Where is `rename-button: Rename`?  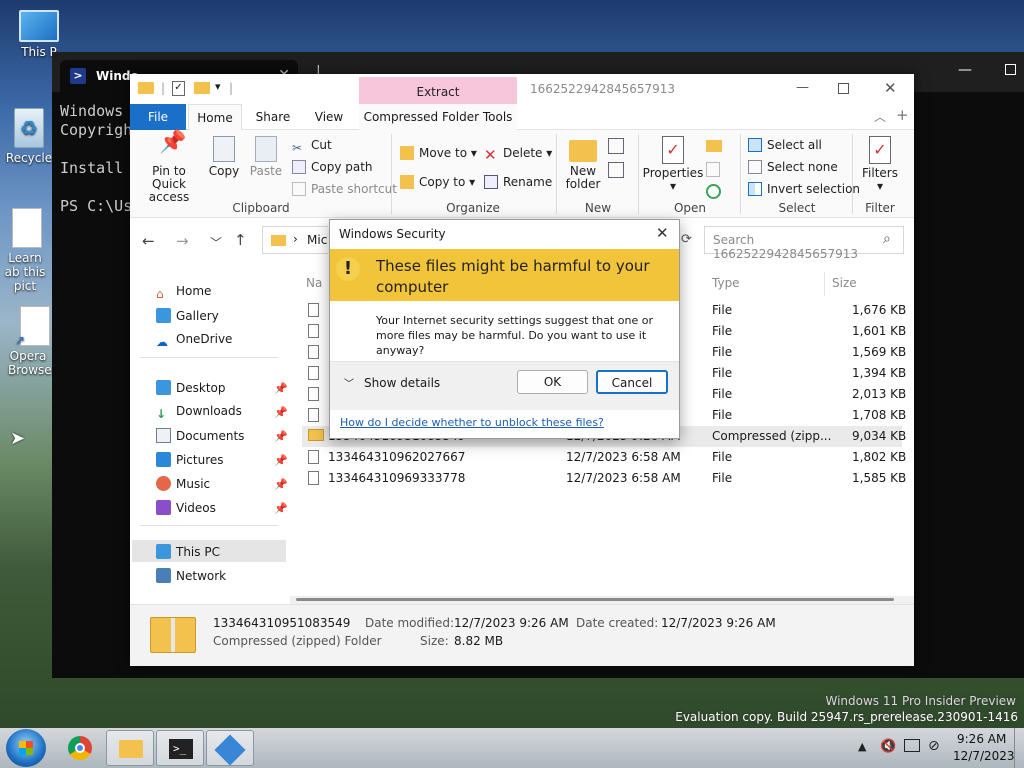
rename-button: Rename is located at coordinates (518, 182).